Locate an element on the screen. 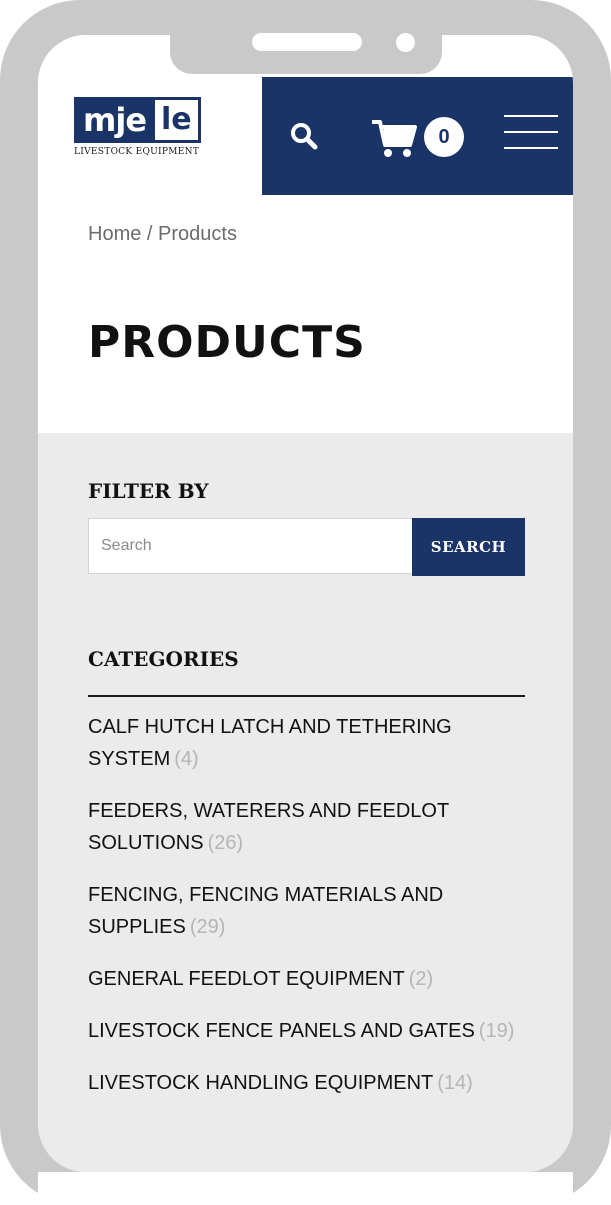  category-item: LIVESTOCK HANDLING EQUIPMENT (14) is located at coordinates (308, 1083).